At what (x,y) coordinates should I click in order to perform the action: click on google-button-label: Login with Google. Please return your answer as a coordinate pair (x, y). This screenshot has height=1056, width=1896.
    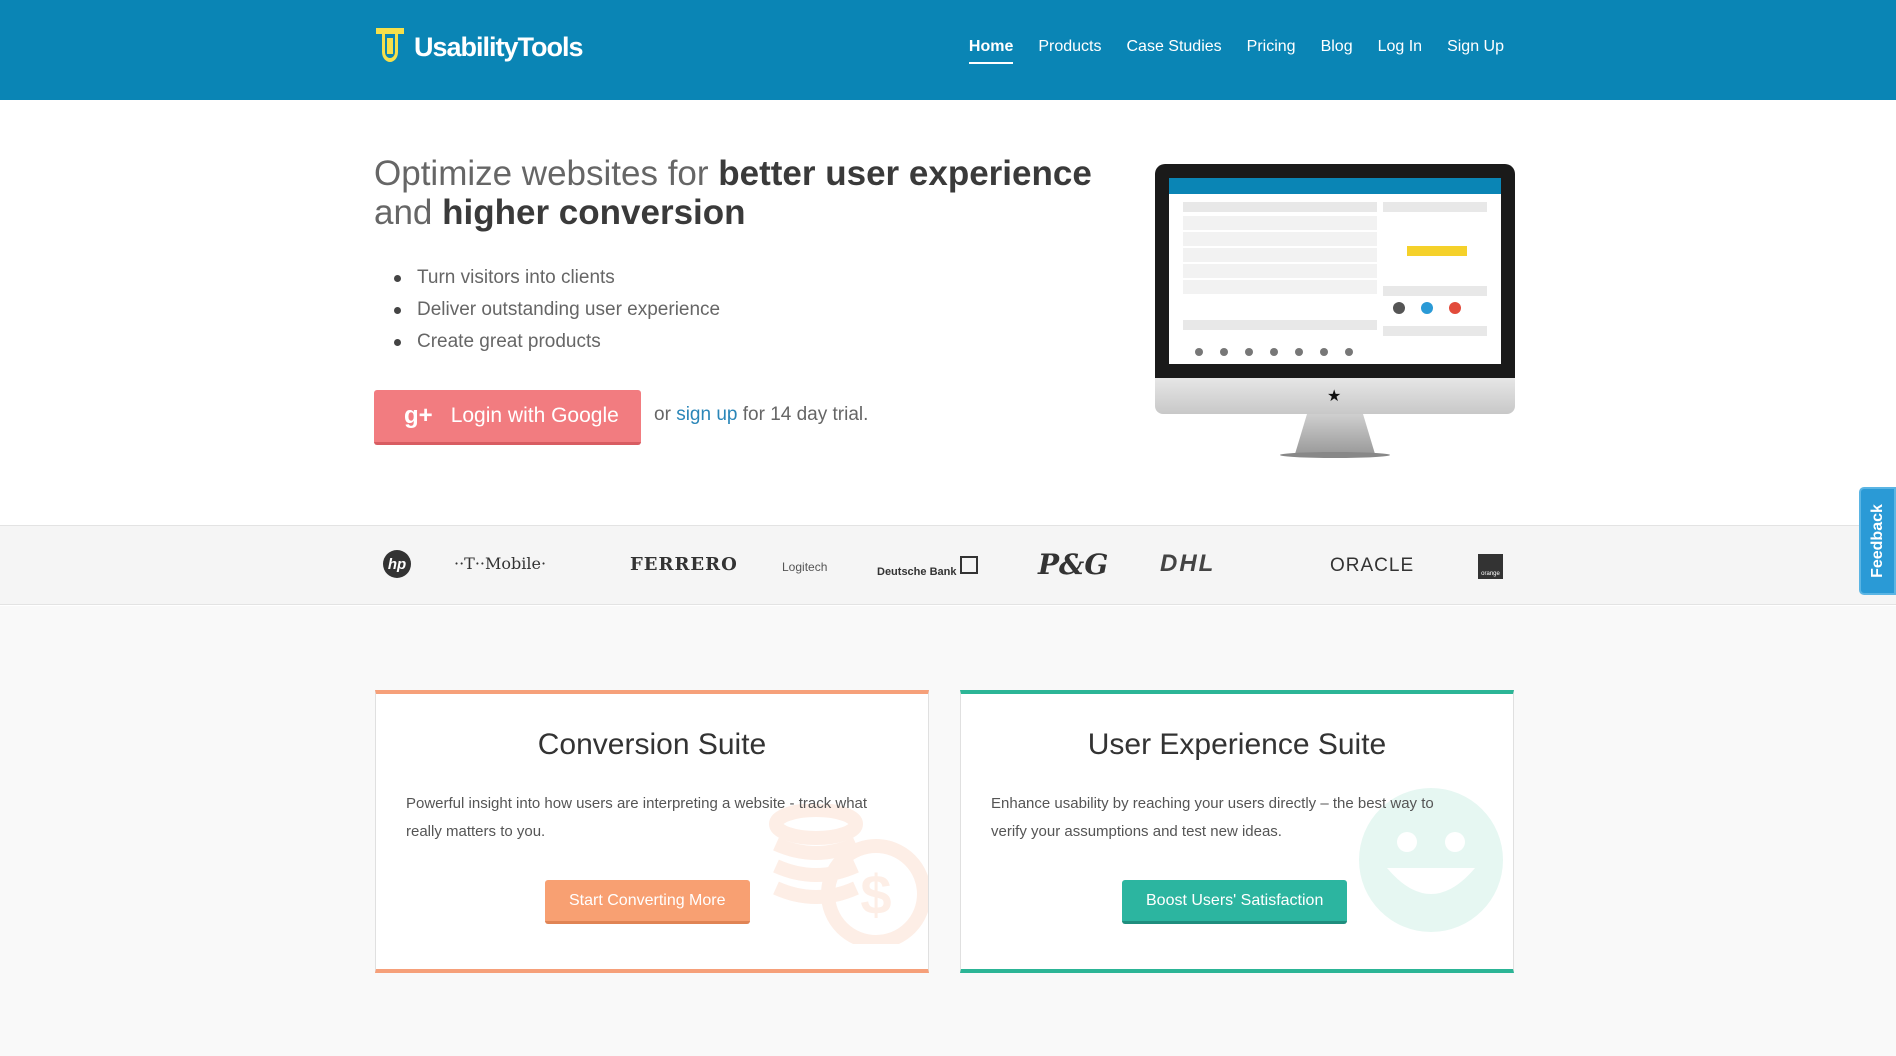
    Looking at the image, I should click on (534, 415).